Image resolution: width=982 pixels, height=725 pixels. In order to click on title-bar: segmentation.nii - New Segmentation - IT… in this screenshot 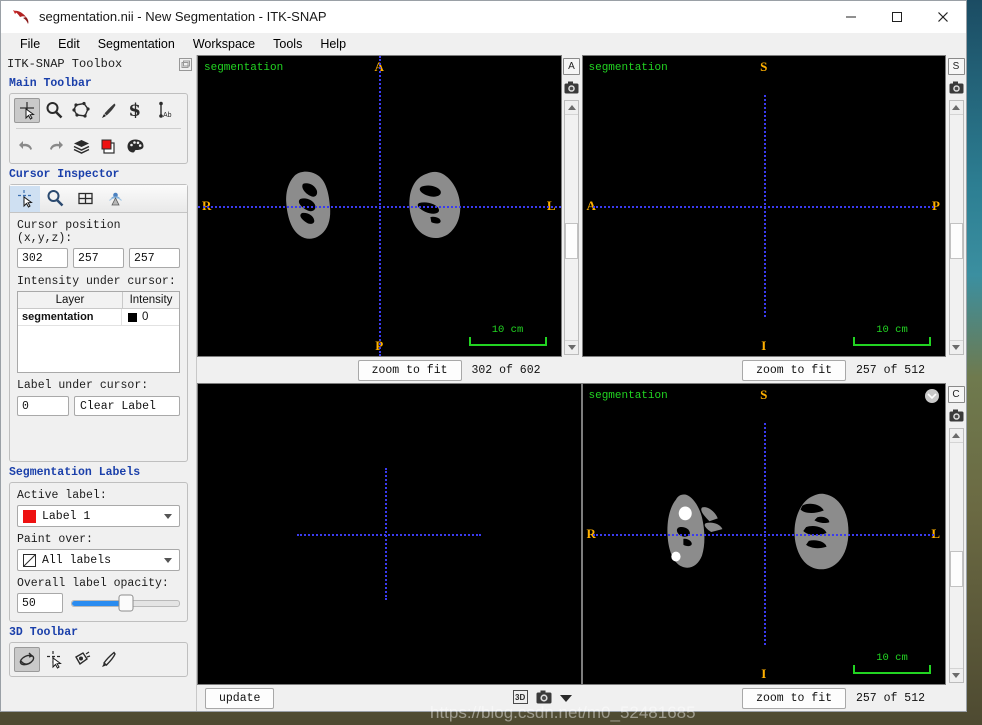, I will do `click(483, 17)`.